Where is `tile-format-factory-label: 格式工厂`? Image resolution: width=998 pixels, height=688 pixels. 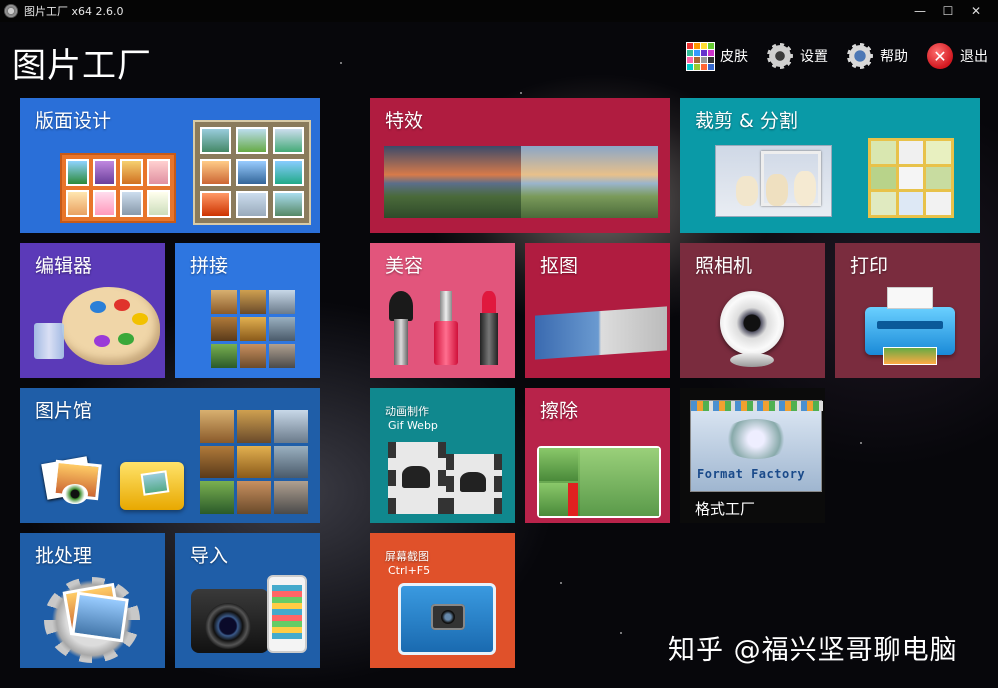 tile-format-factory-label: 格式工厂 is located at coordinates (725, 509).